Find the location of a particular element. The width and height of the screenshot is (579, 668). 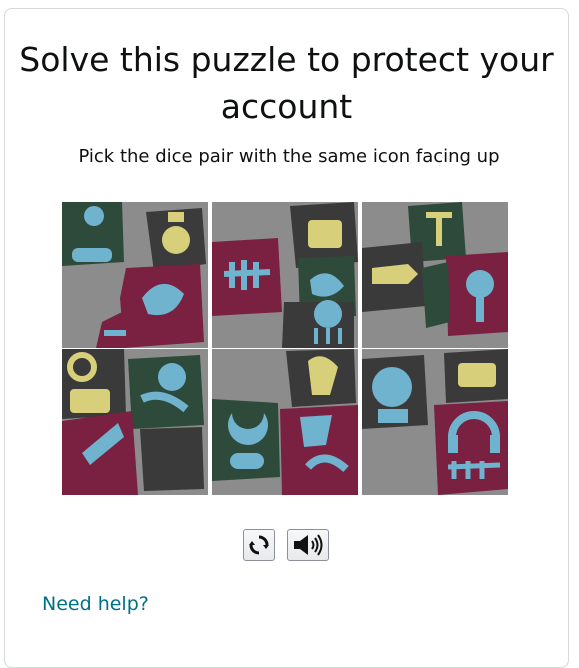

need-help-link: Need help? is located at coordinates (95, 604).